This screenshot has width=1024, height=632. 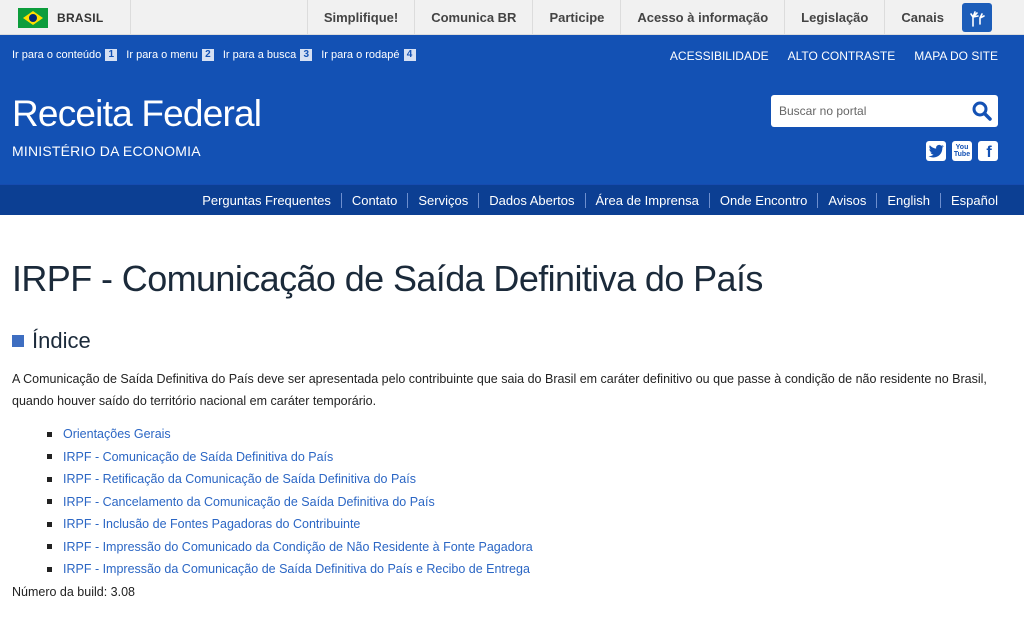 I want to click on nav-item-english: English, so click(x=908, y=200).